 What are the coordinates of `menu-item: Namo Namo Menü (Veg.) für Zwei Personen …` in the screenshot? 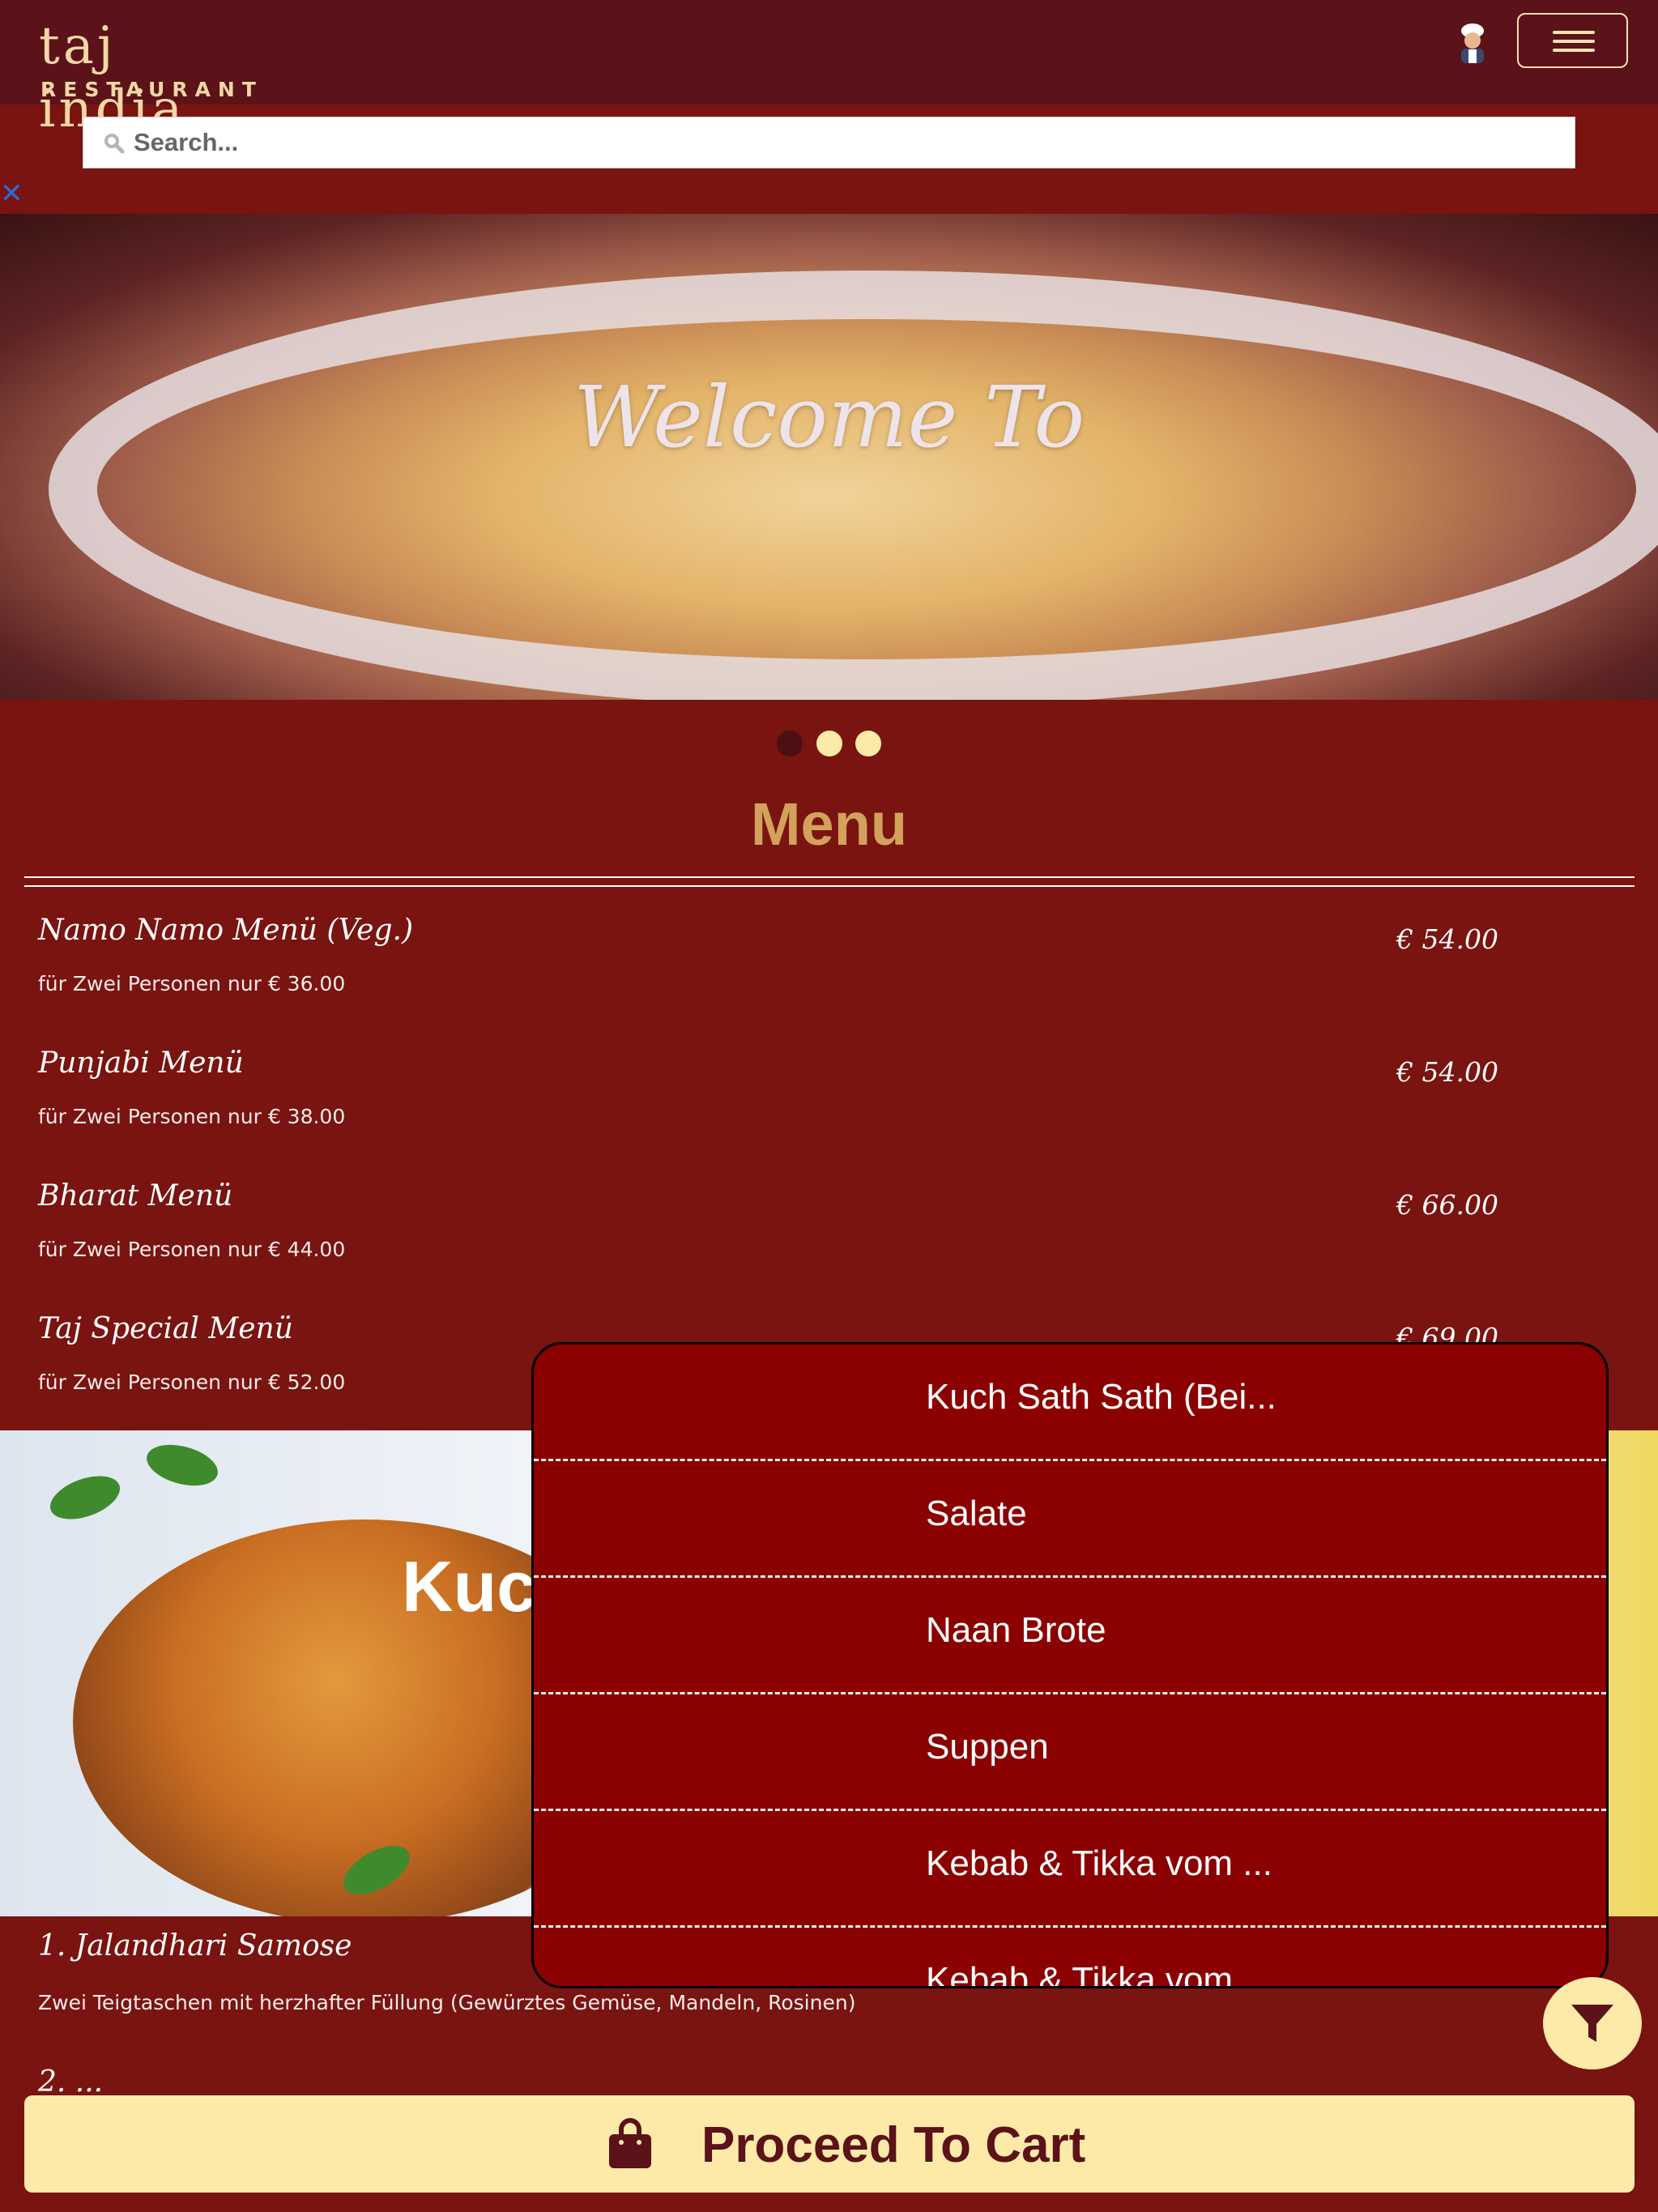 It's located at (829, 972).